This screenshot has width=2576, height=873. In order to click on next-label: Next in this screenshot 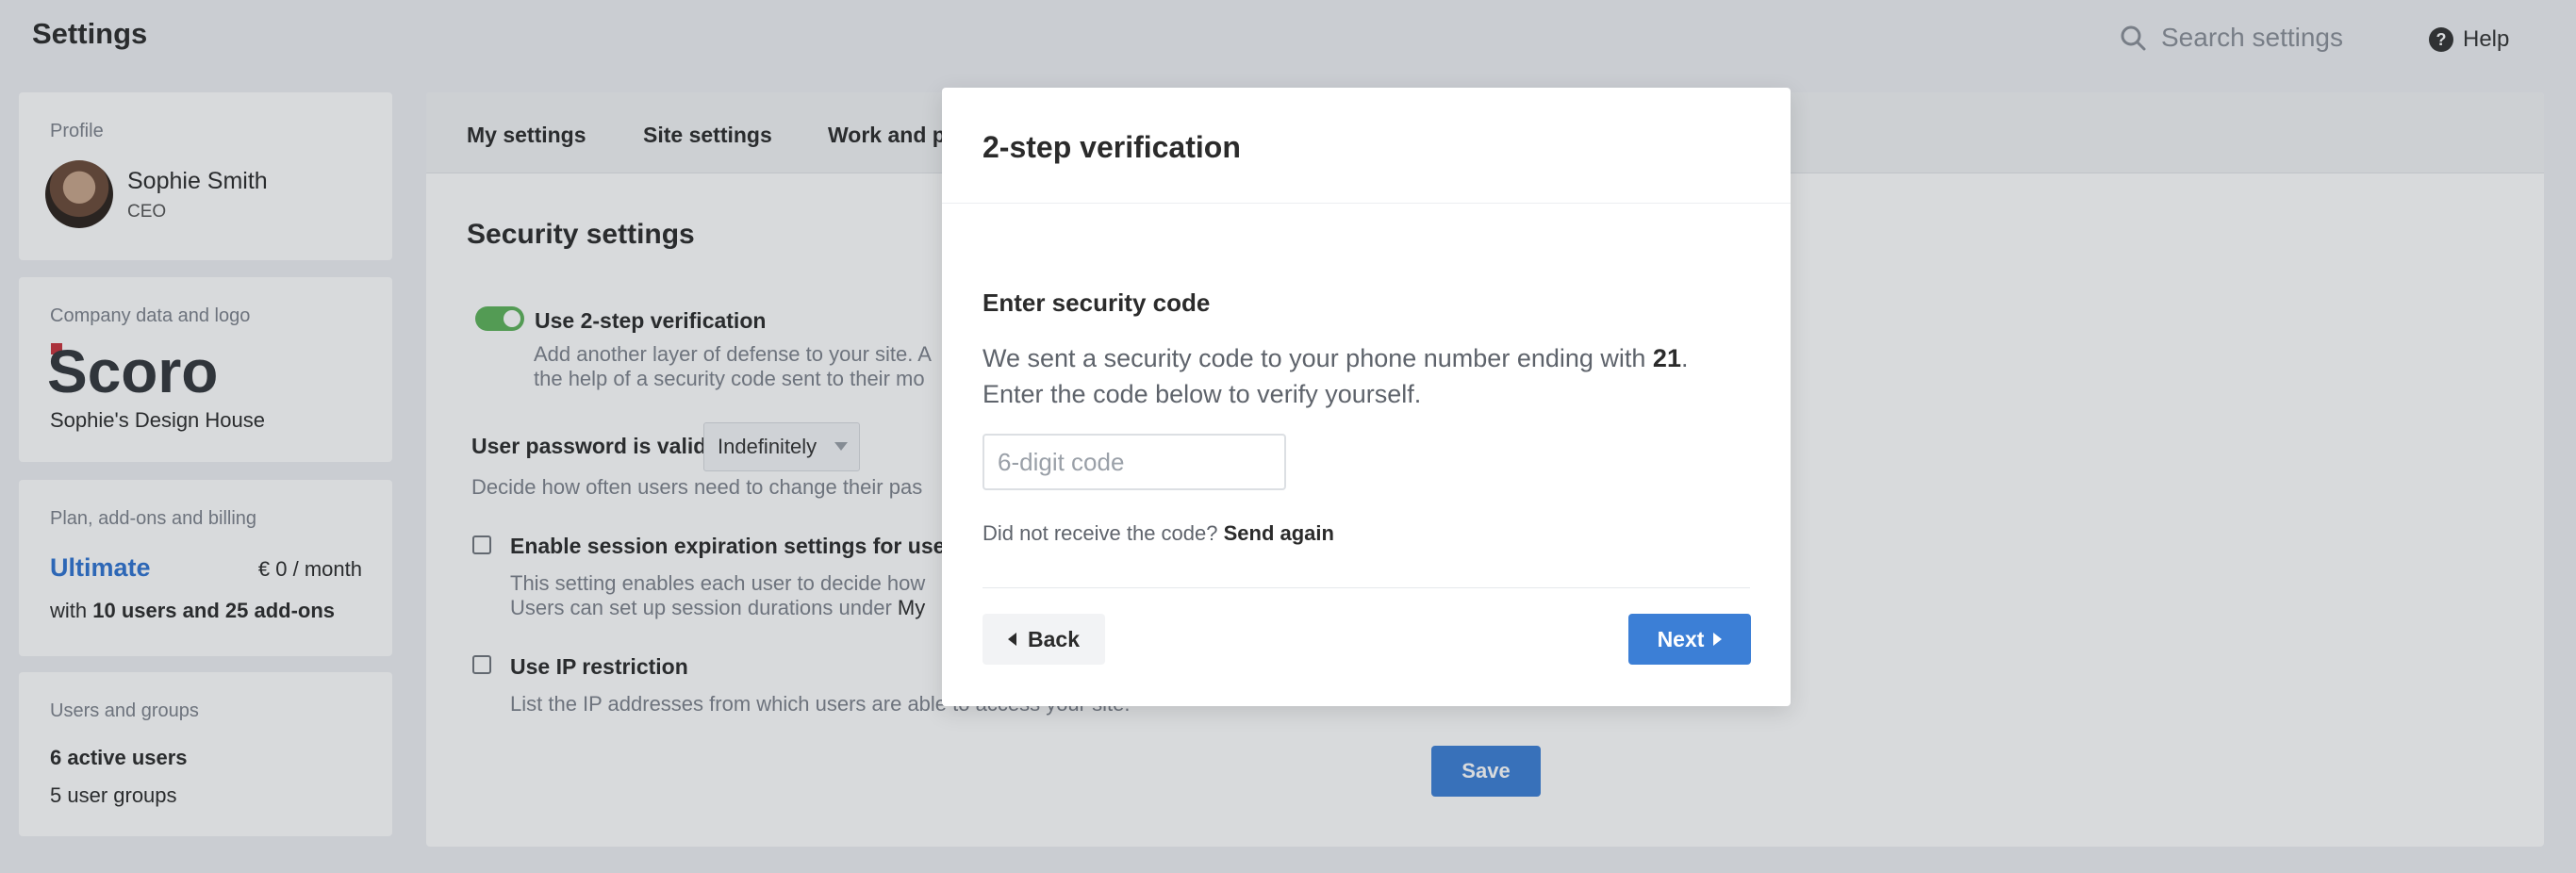, I will do `click(1681, 638)`.